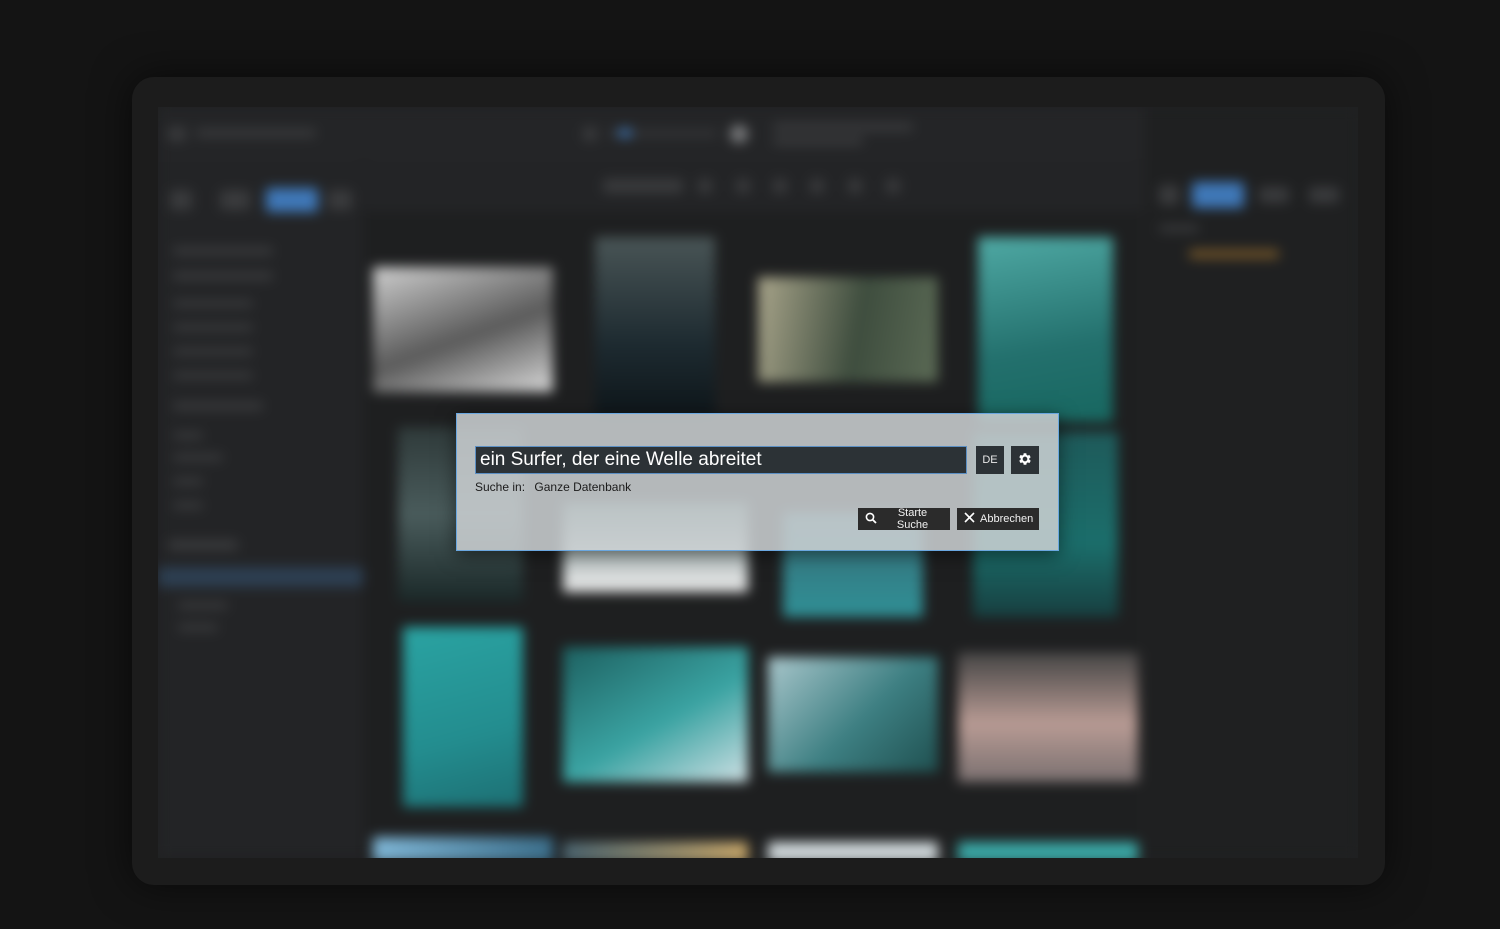  Describe the element at coordinates (969, 519) in the screenshot. I see `close-icon` at that location.